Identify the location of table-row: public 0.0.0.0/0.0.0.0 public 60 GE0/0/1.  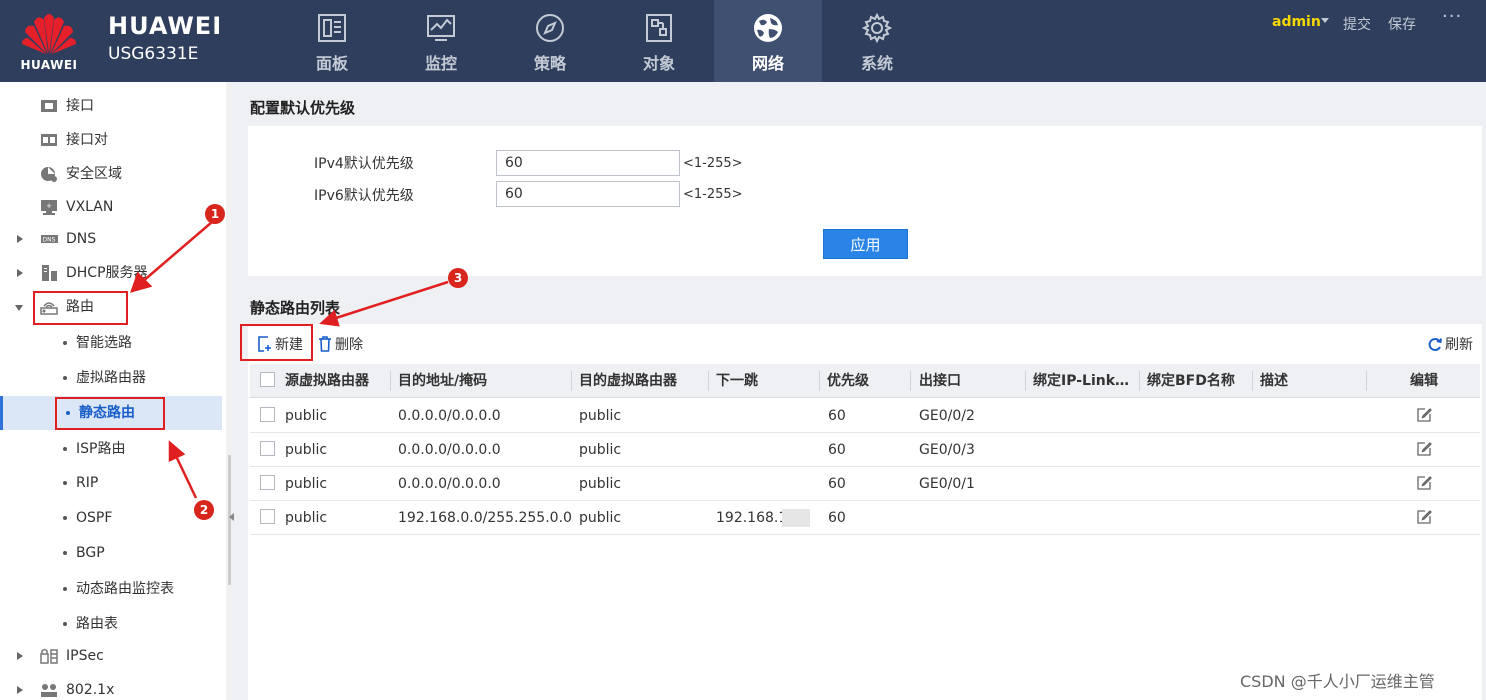
(865, 484).